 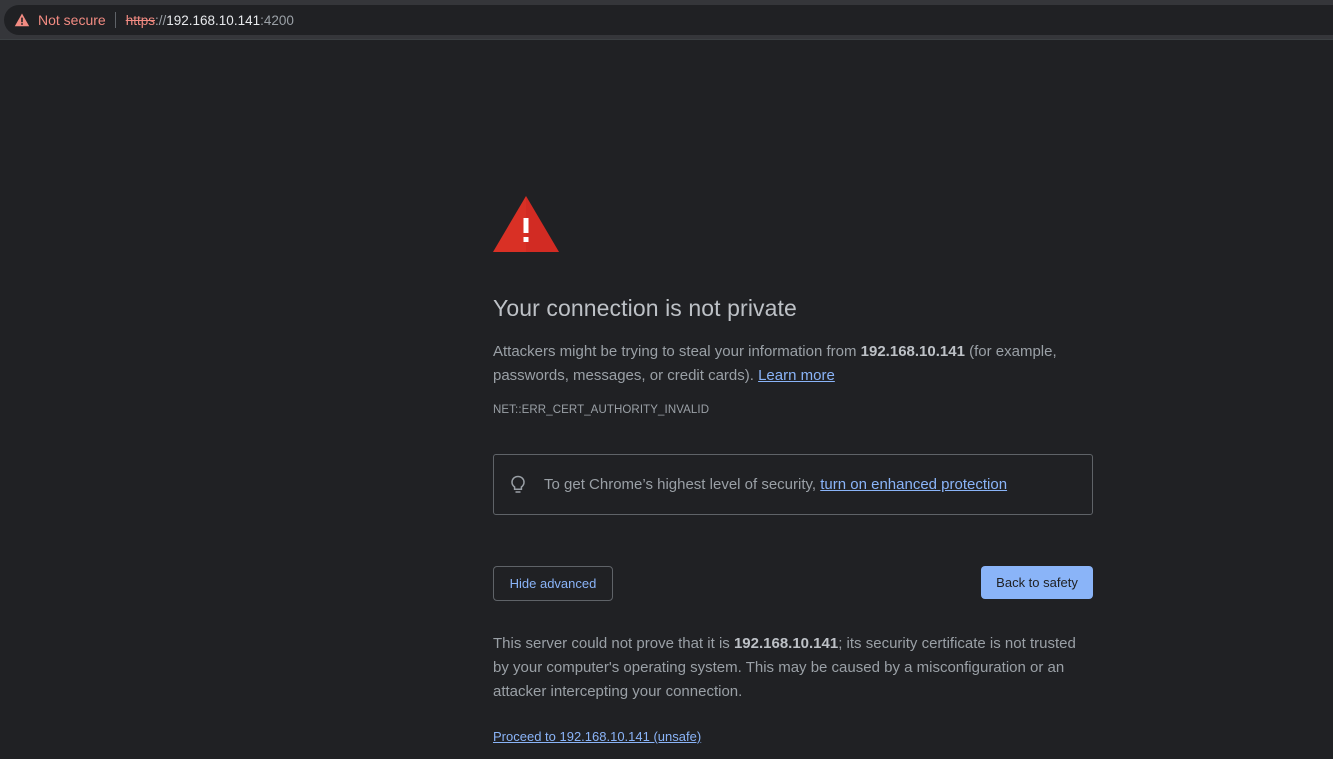 What do you see at coordinates (645, 308) in the screenshot?
I see `page-title: Your connection is not private` at bounding box center [645, 308].